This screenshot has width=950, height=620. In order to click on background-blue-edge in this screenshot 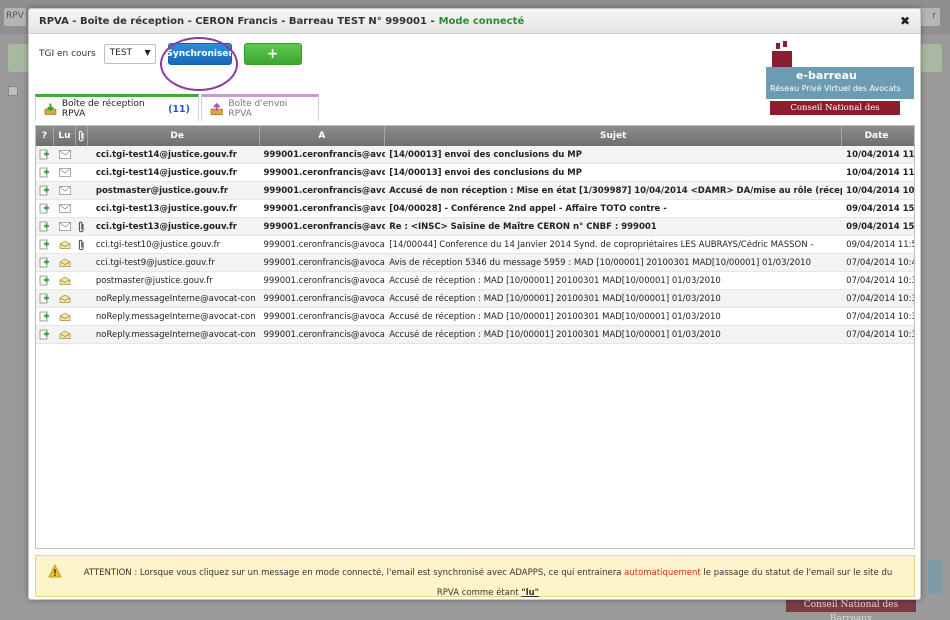, I will do `click(935, 577)`.